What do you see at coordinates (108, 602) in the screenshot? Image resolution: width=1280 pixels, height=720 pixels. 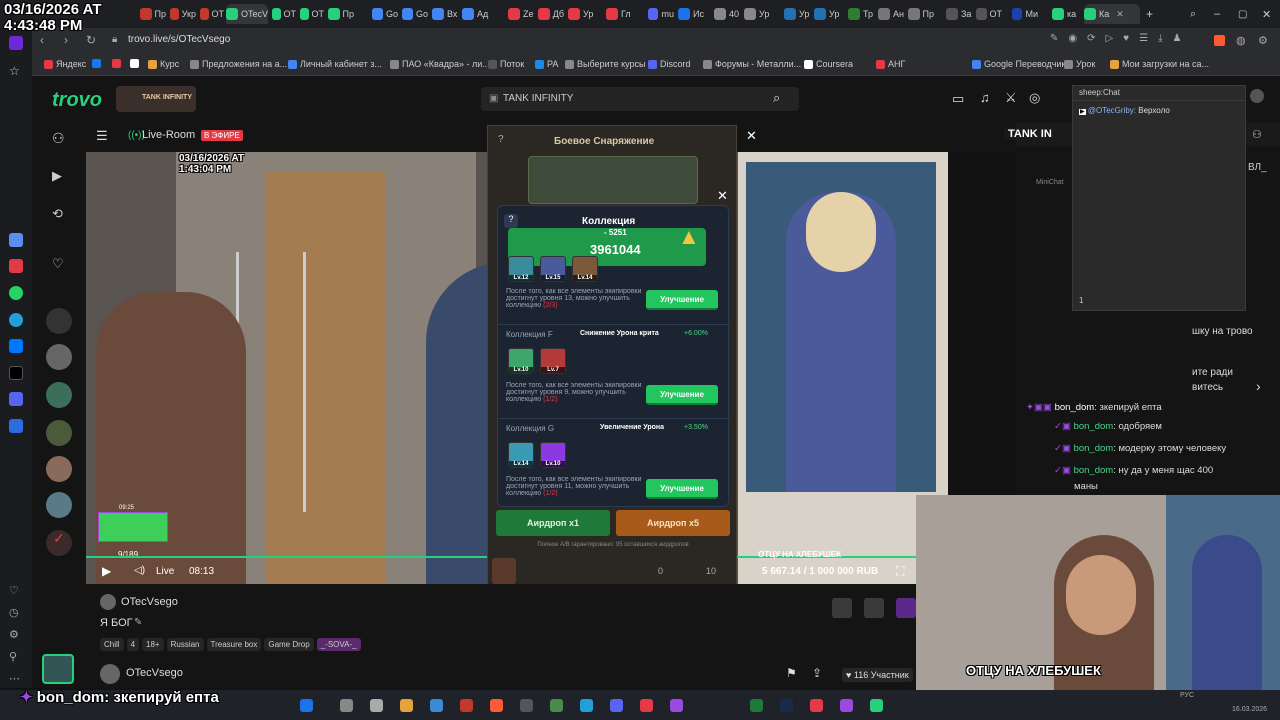 I see `streamer-avatar` at bounding box center [108, 602].